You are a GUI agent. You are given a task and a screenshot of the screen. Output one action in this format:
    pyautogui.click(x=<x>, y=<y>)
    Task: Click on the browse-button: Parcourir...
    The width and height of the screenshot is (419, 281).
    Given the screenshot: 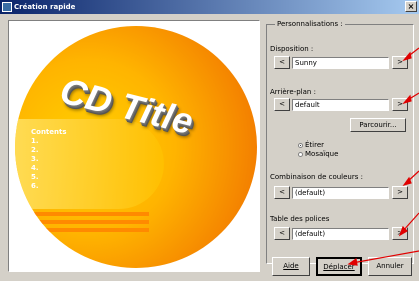 What is the action you would take?
    pyautogui.click(x=378, y=125)
    